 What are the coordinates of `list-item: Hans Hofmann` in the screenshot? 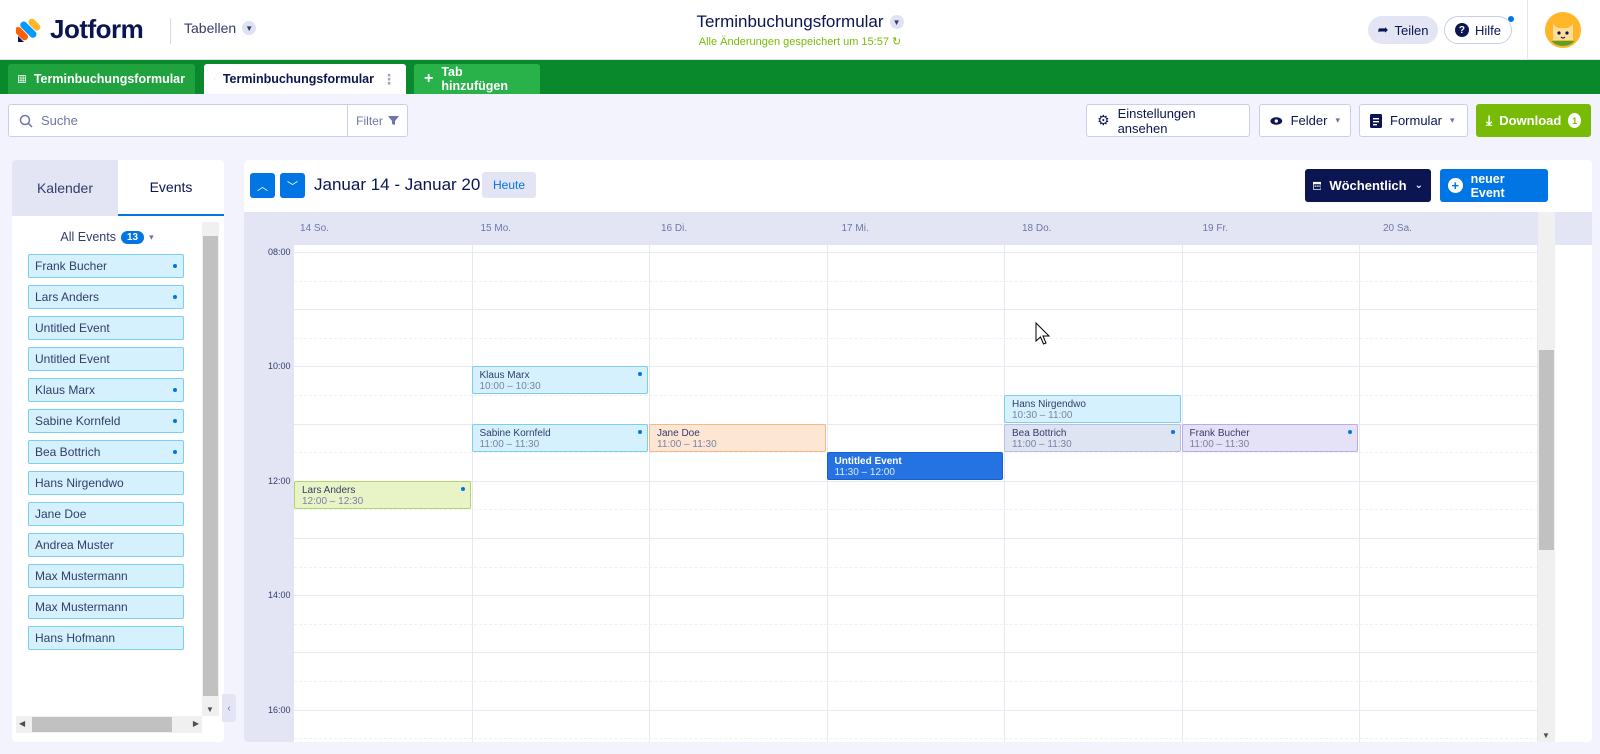 It's located at (106, 638).